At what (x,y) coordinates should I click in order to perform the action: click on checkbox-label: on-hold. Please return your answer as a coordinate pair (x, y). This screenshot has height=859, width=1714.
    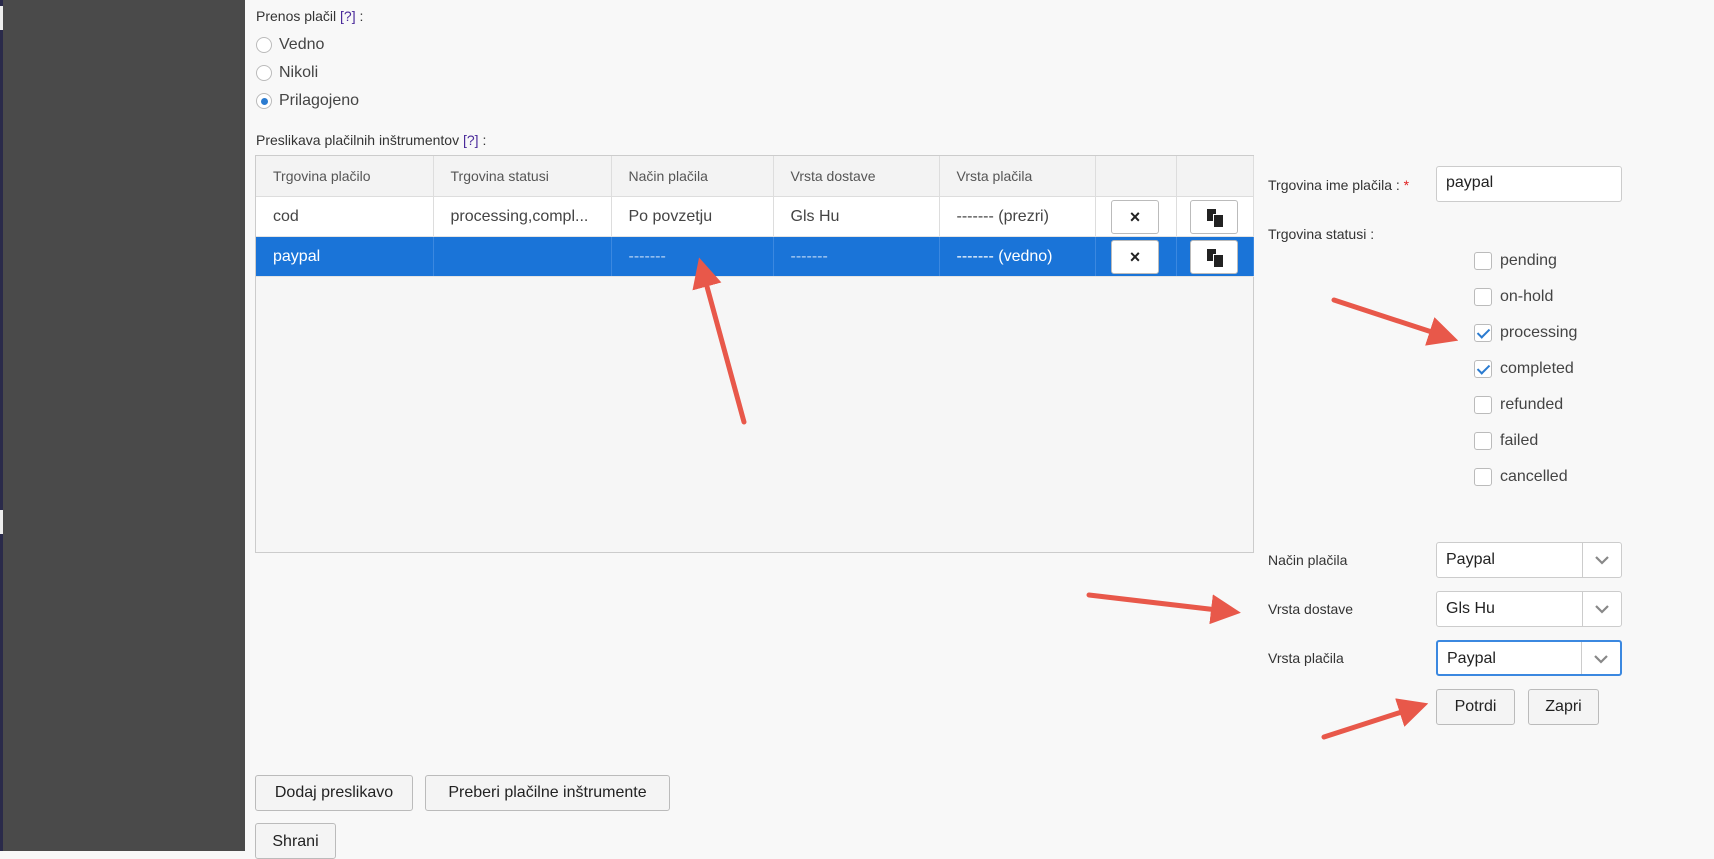
    Looking at the image, I should click on (1527, 296).